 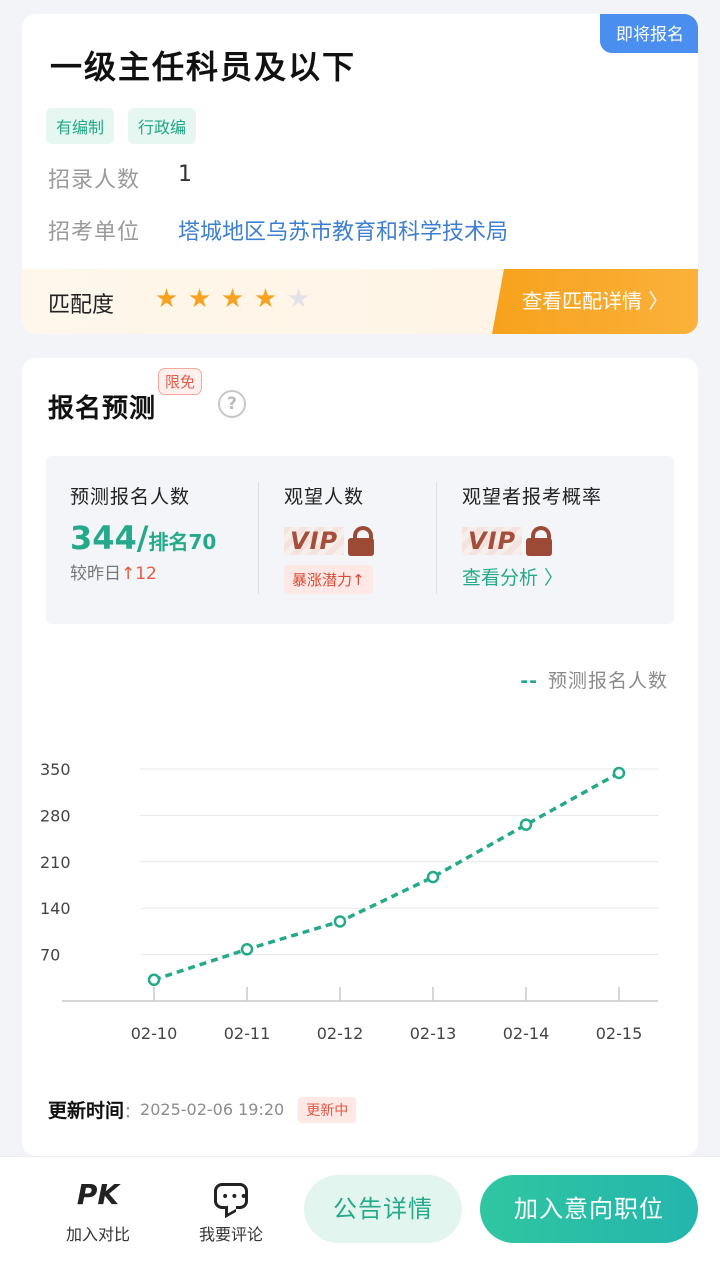 What do you see at coordinates (55, 815) in the screenshot?
I see `y-tick-label: 280` at bounding box center [55, 815].